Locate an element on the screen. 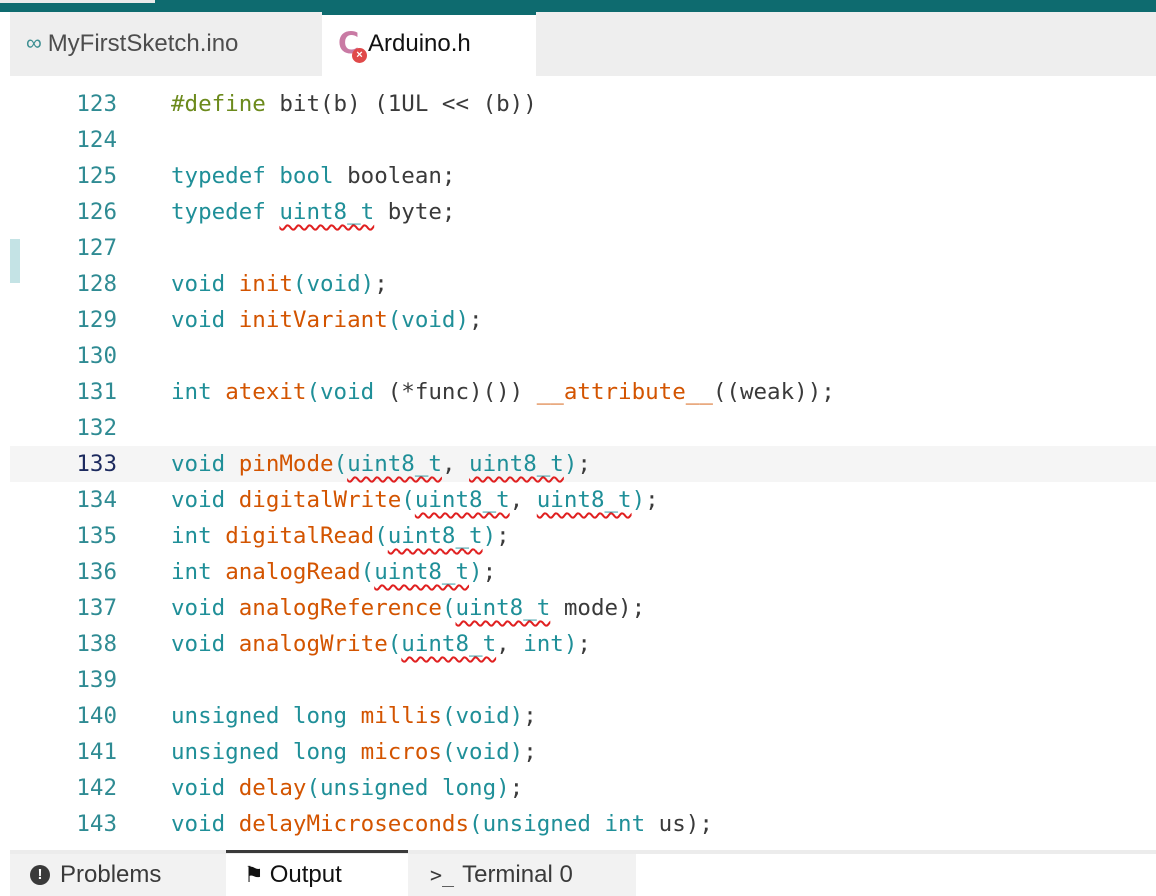 The width and height of the screenshot is (1156, 896). code-line: 123 #define bit(b) (1UL << (b)) is located at coordinates (583, 104).